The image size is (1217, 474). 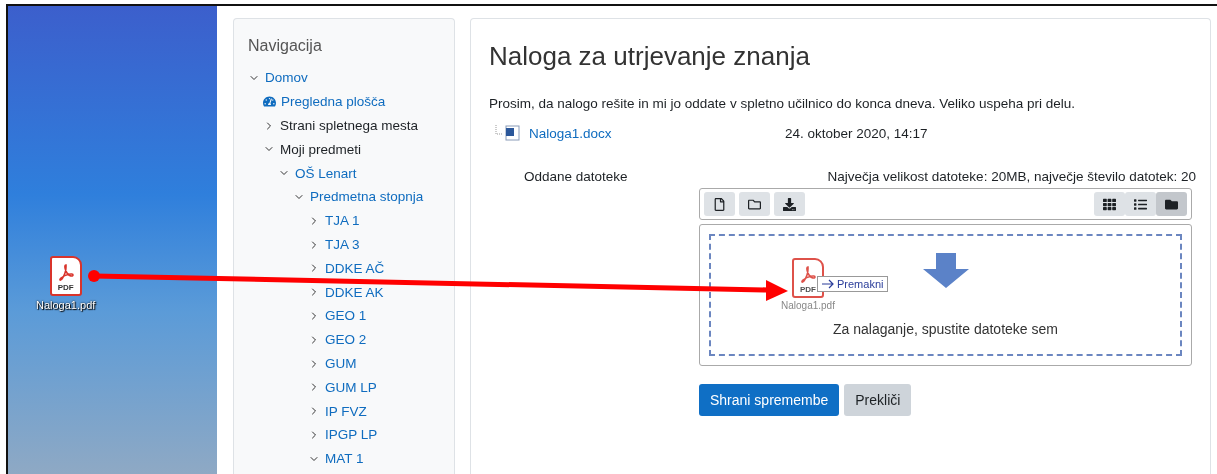 What do you see at coordinates (346, 316) in the screenshot?
I see `nav-item: GEO 1` at bounding box center [346, 316].